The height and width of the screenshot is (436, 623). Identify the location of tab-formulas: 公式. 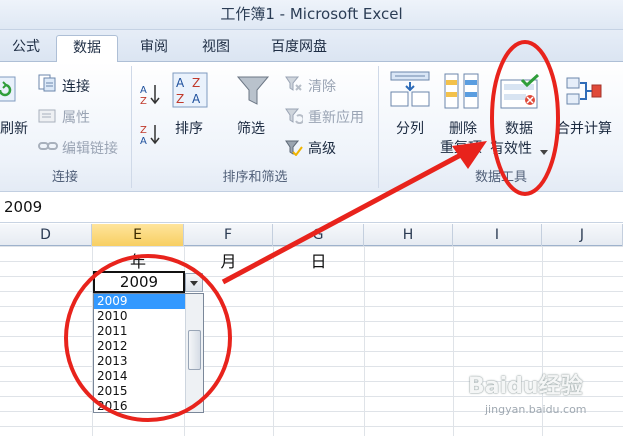
(26, 48).